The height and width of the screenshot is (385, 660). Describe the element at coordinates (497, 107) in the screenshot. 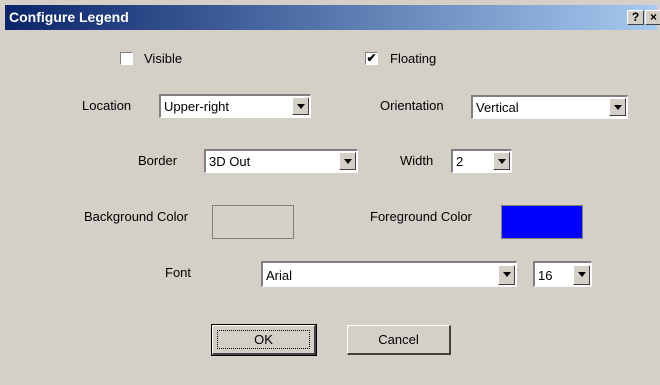

I see `orientation-value: Vertical` at that location.